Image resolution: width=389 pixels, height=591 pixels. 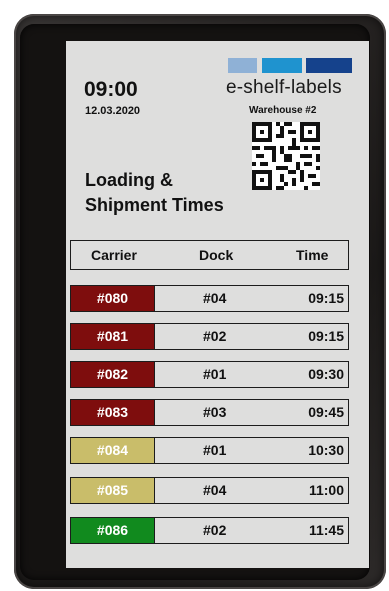 What do you see at coordinates (216, 255) in the screenshot?
I see `column-header-dock: Dock` at bounding box center [216, 255].